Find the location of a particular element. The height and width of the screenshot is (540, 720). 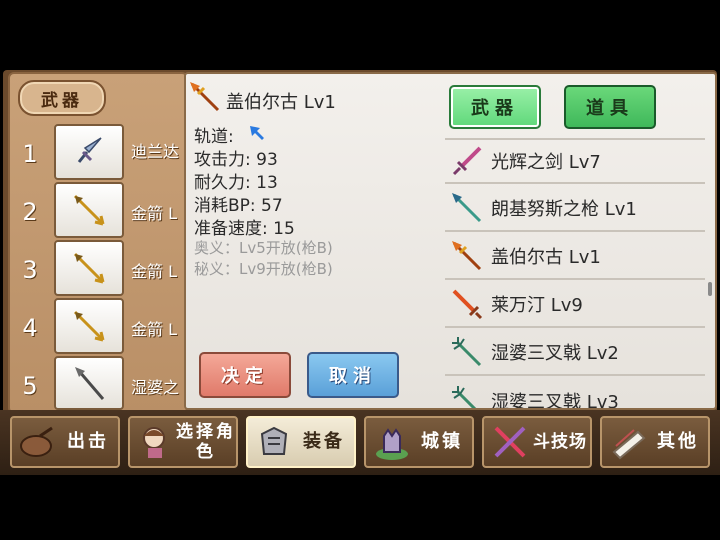

weapon-name: 湿婆三叉戟 Lv3 is located at coordinates (555, 400).